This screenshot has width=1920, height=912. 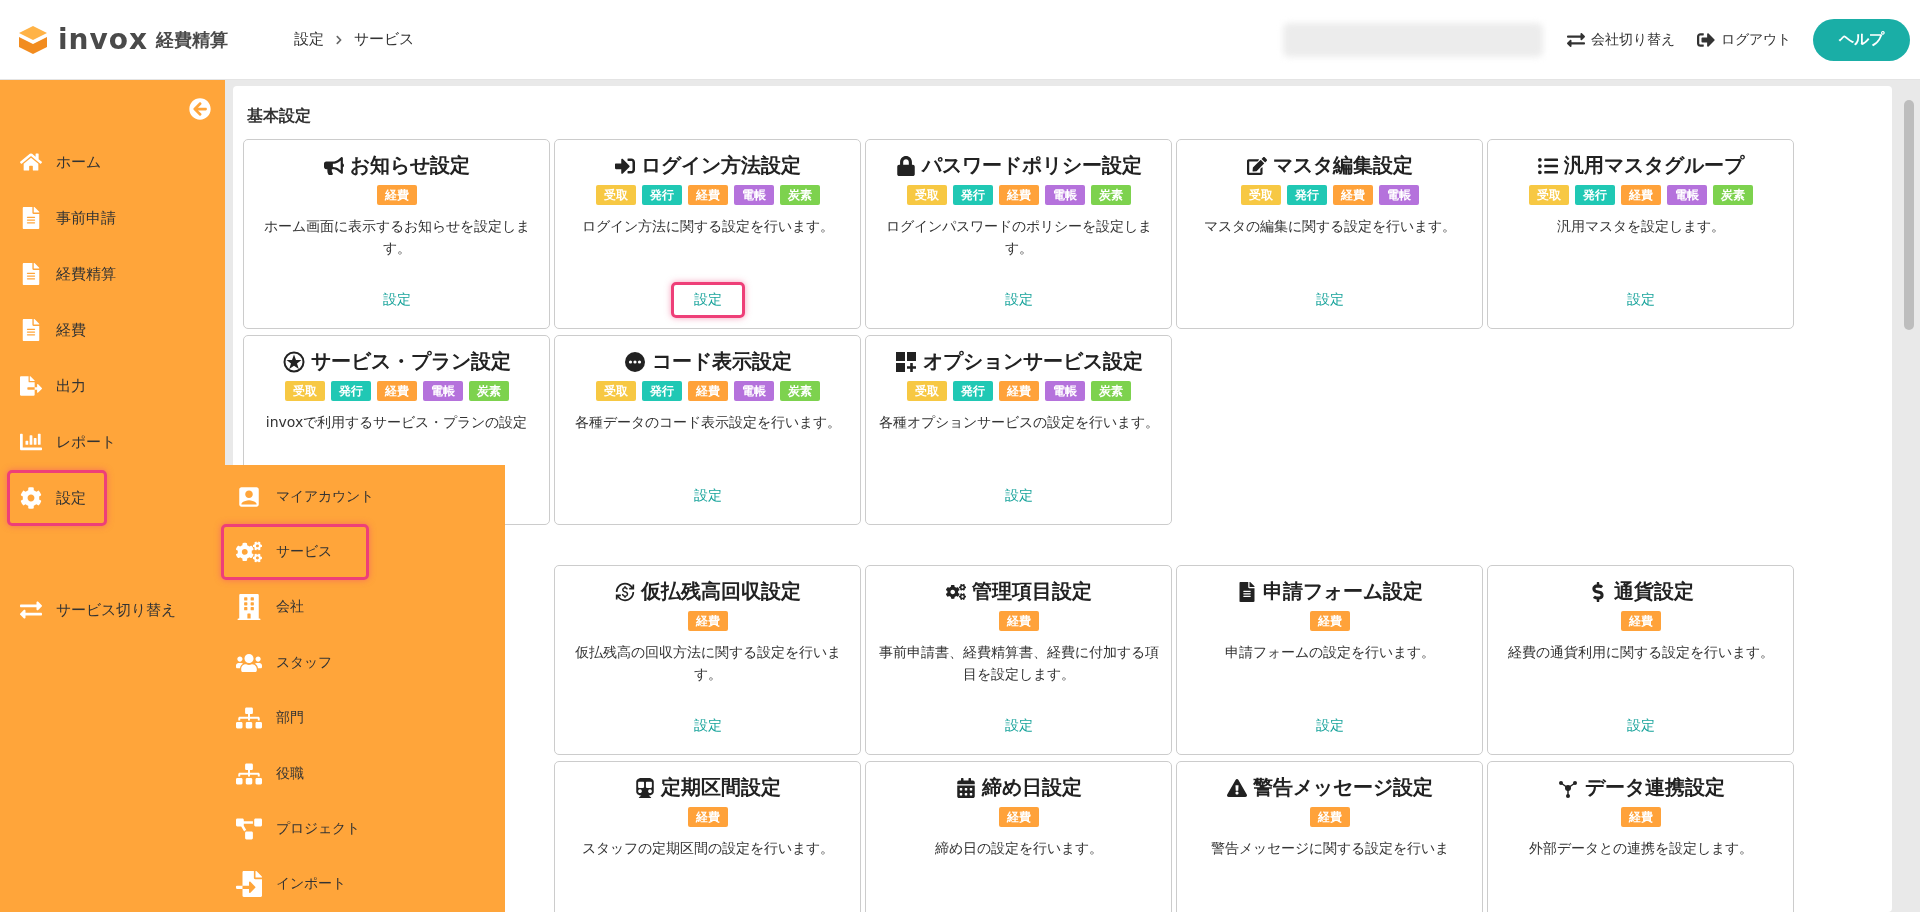 I want to click on submenu-item: 会社, so click(x=295, y=607).